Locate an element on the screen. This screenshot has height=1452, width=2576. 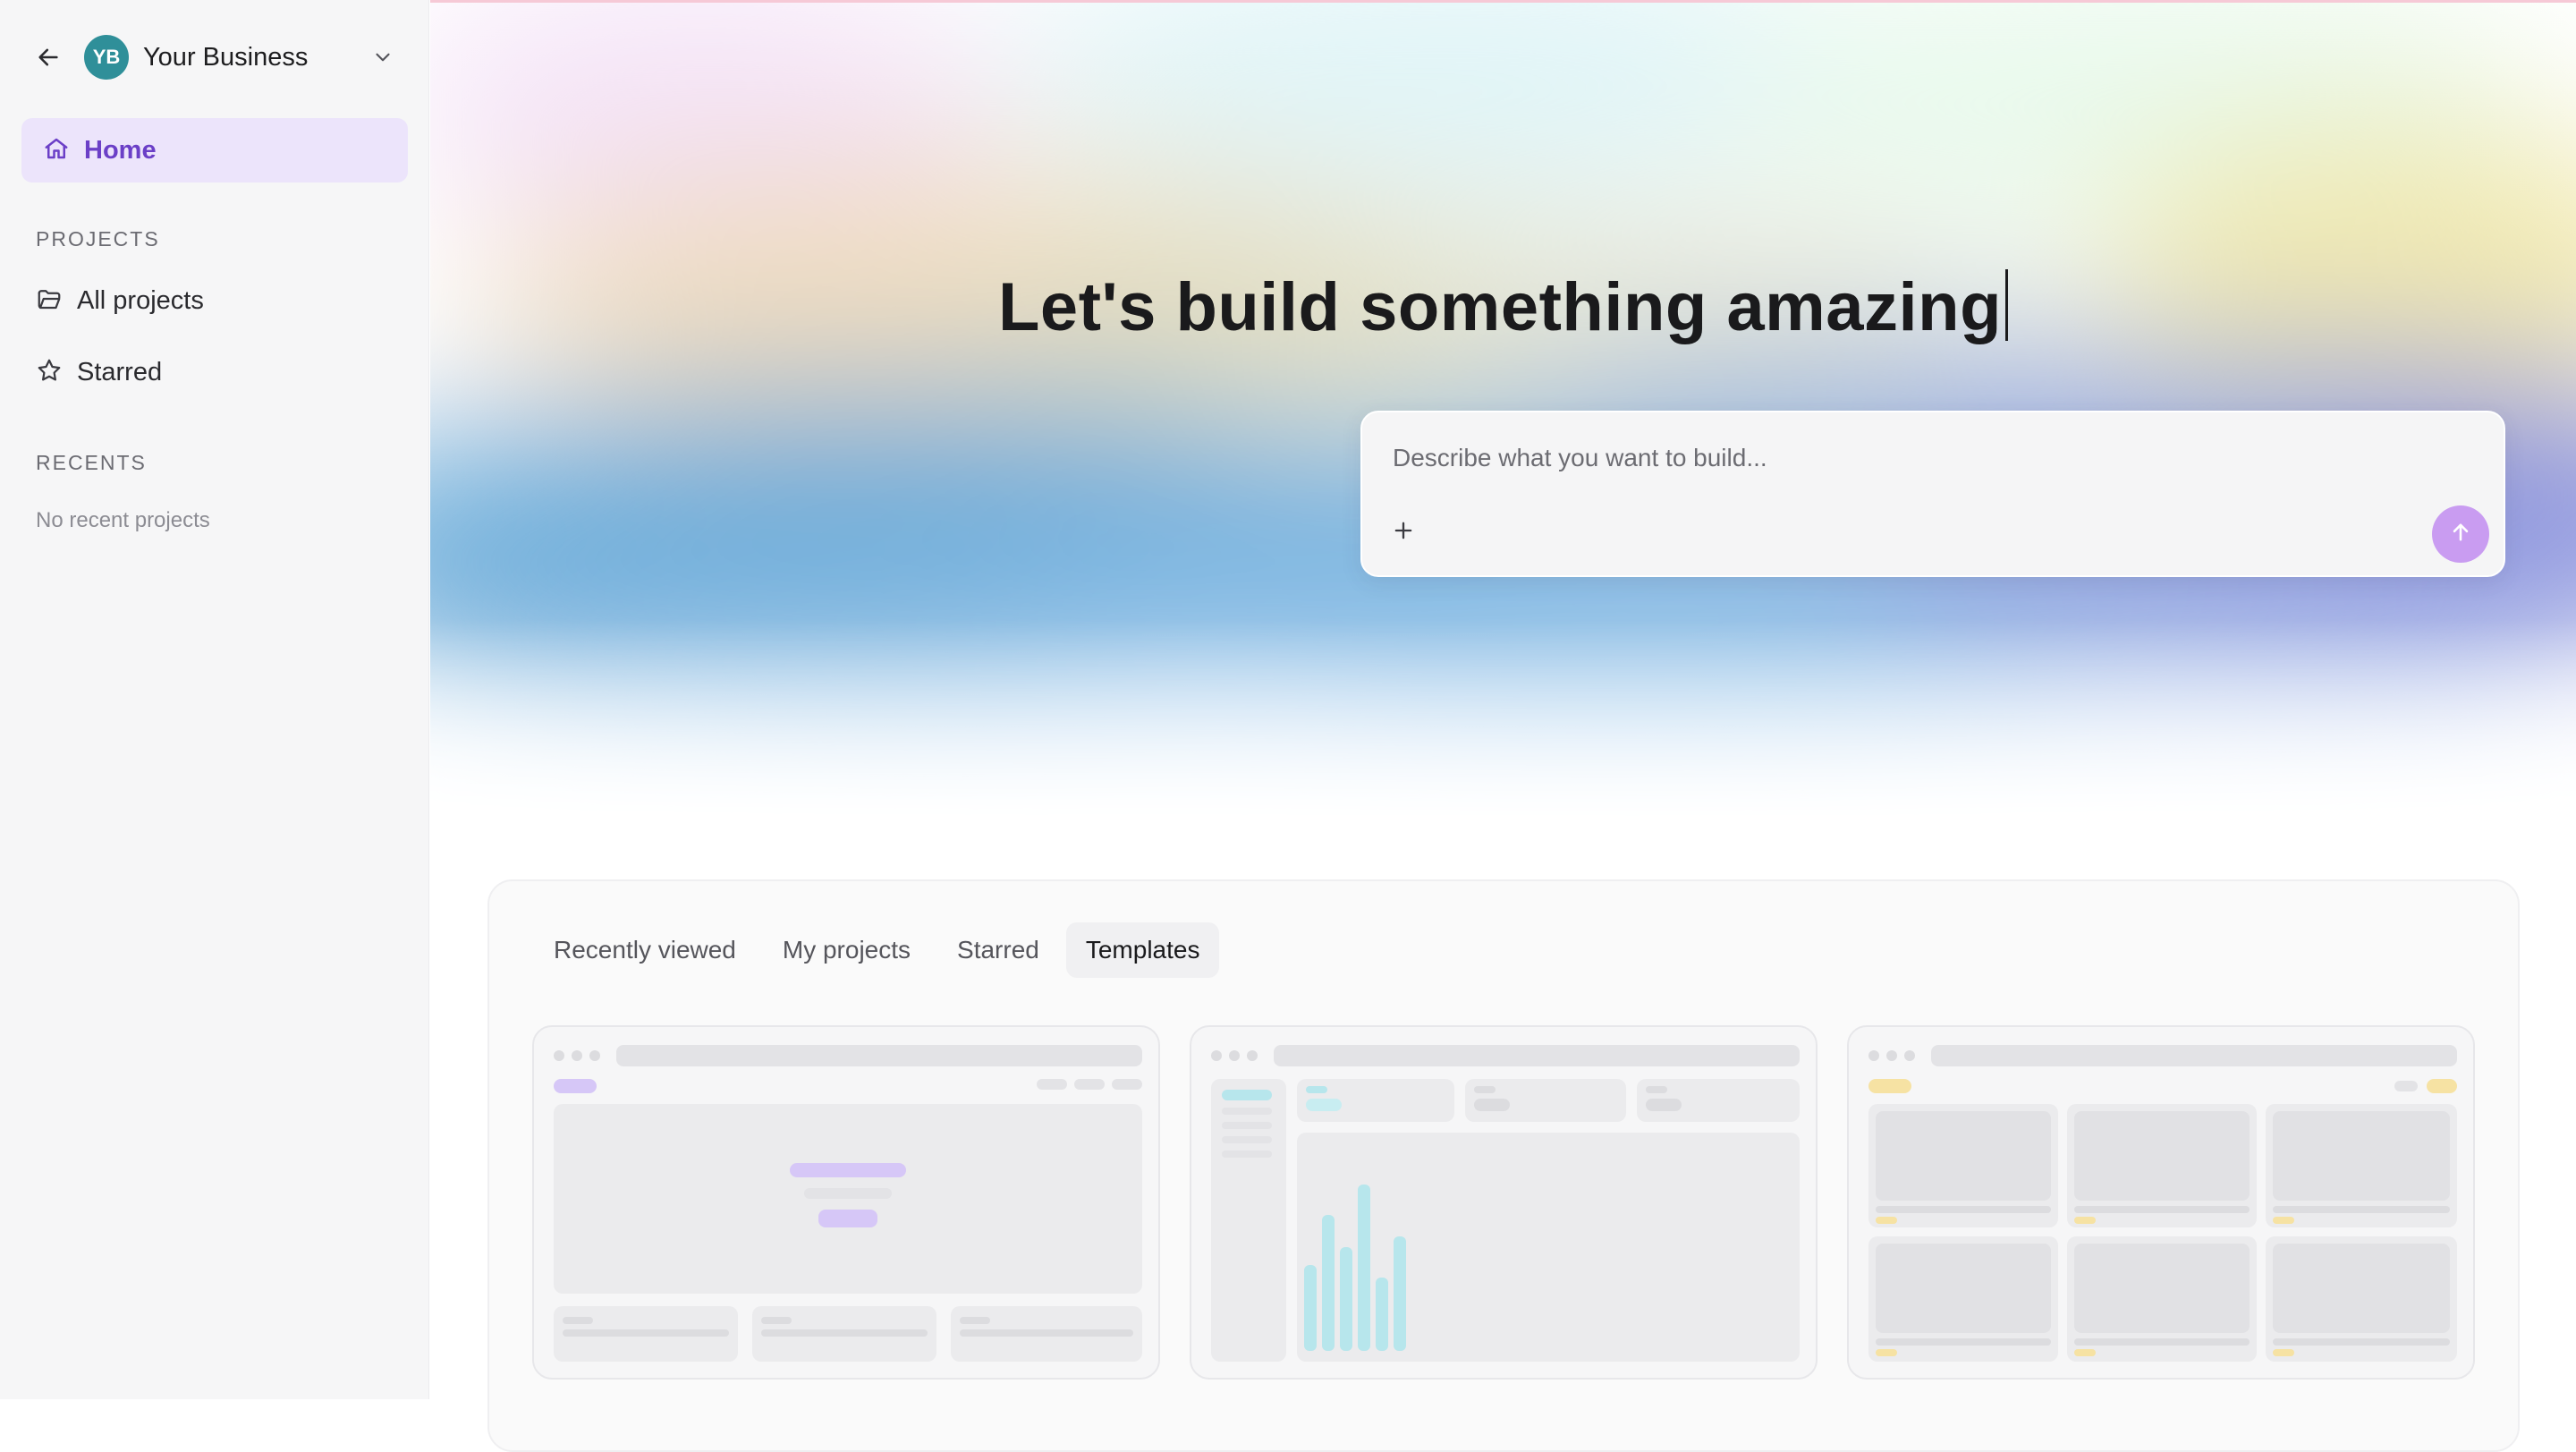
projects-section-label: PROJECTS is located at coordinates (98, 238).